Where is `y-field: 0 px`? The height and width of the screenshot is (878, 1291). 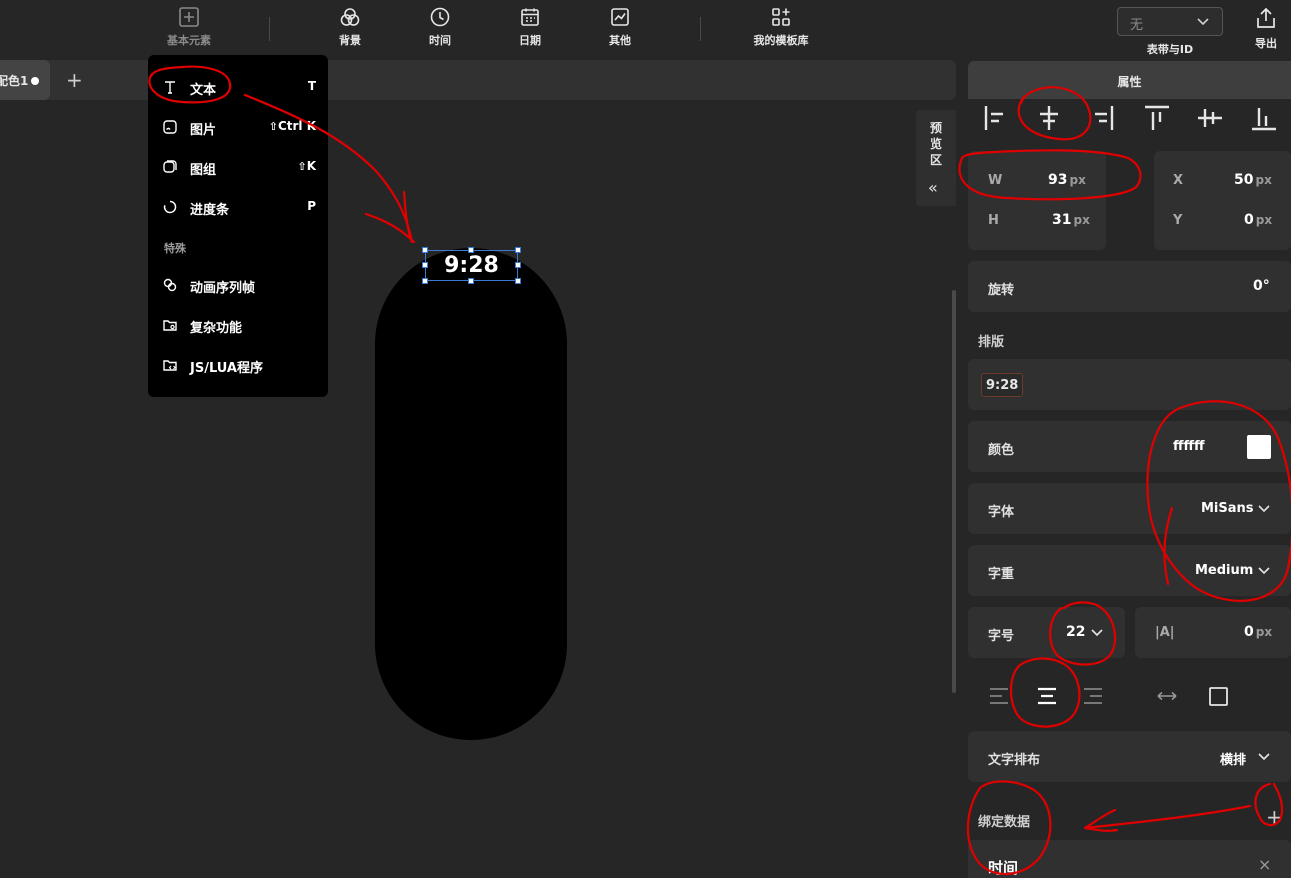 y-field: 0 px is located at coordinates (1258, 220).